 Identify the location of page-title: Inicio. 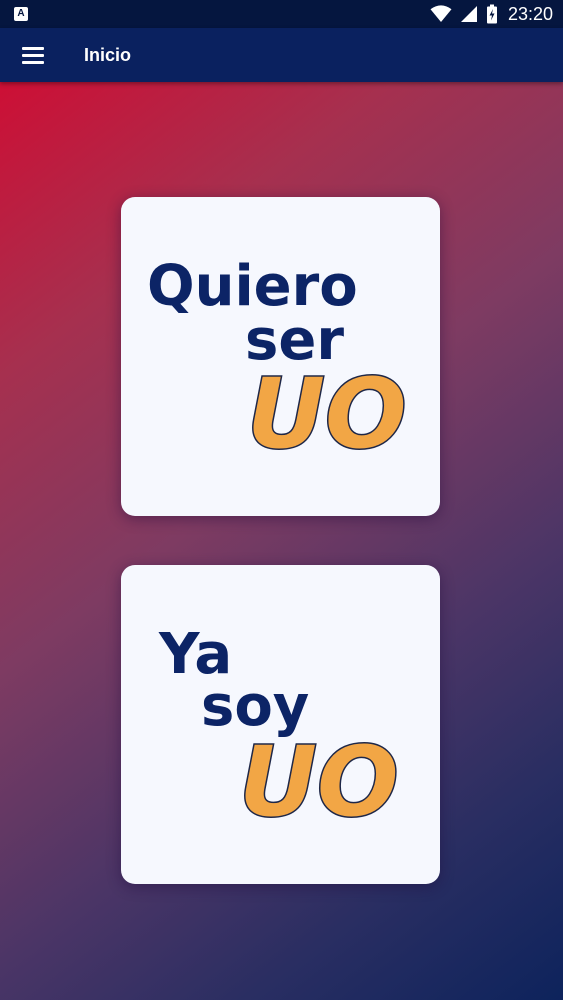
(108, 55).